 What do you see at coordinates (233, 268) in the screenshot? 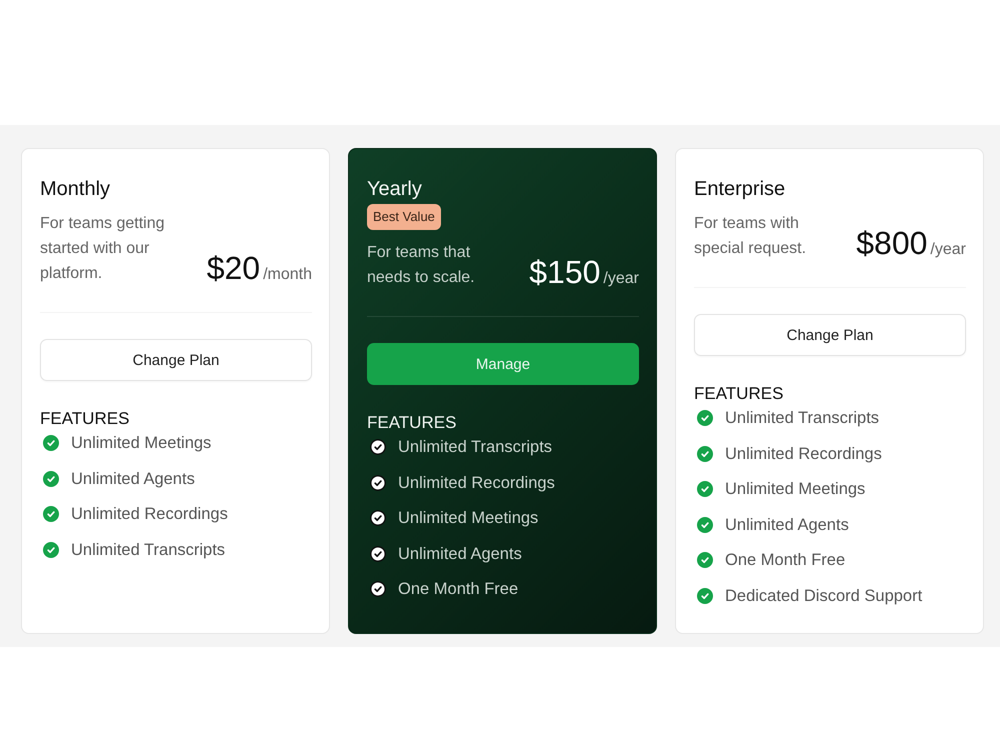
I see `plan-price: $20` at bounding box center [233, 268].